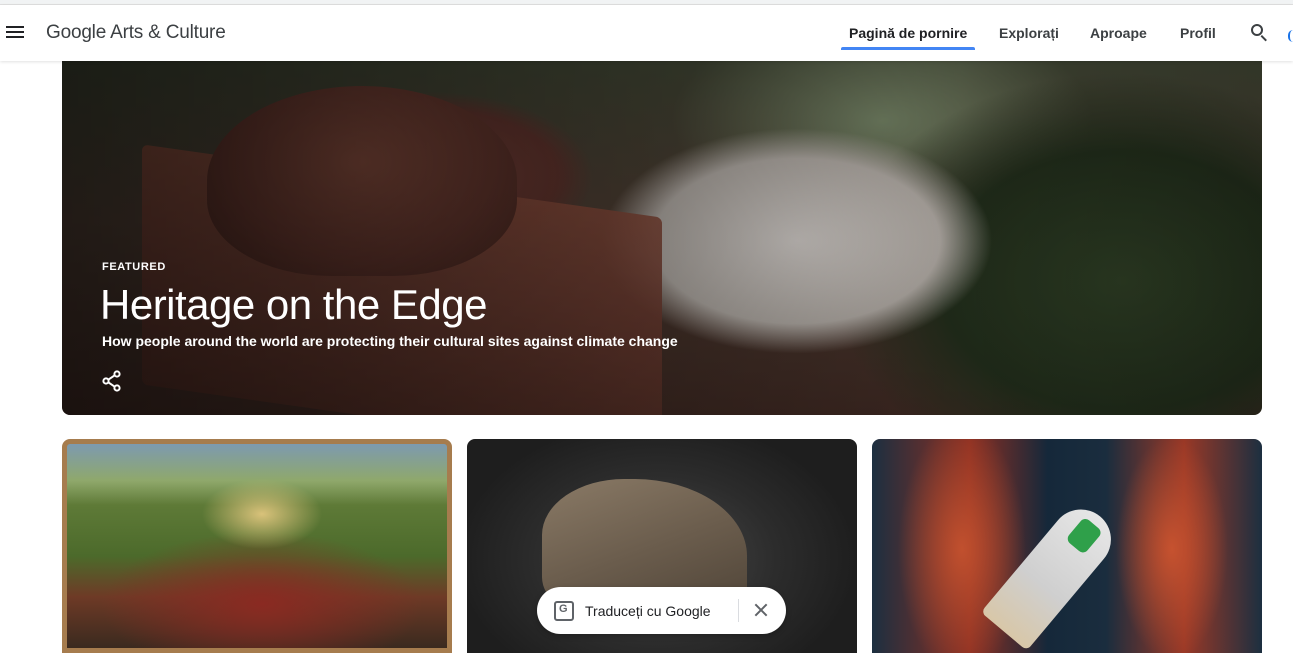 This screenshot has width=1293, height=653. Describe the element at coordinates (908, 48) in the screenshot. I see `active-tab-indicator` at that location.